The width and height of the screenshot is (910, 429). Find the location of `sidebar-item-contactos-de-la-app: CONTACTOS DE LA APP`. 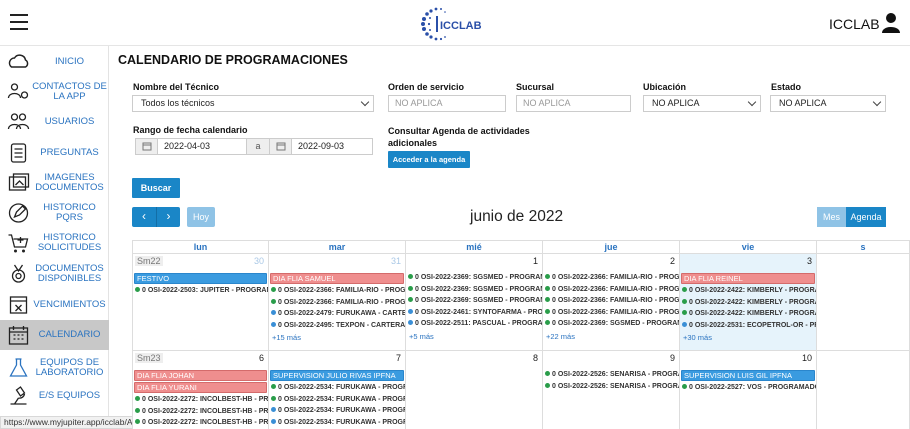

sidebar-item-contactos-de-la-app: CONTACTOS DE LA APP is located at coordinates (54, 92).